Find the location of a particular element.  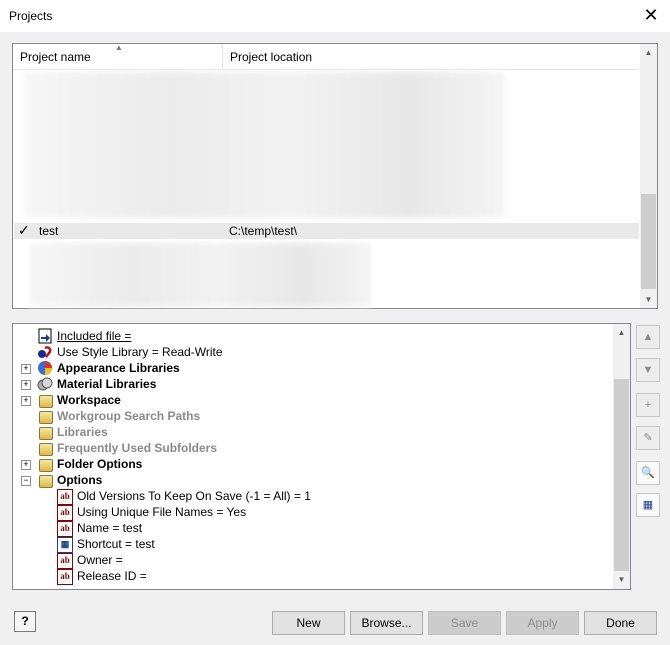

tree-item-label: Owner = is located at coordinates (100, 560).